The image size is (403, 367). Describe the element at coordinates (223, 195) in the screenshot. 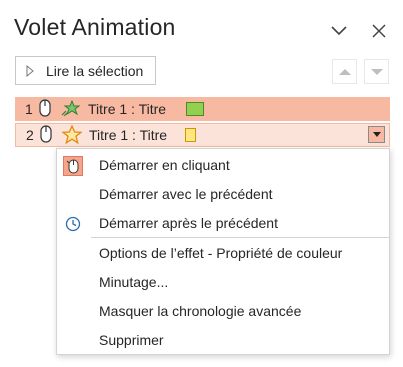

I see `menu-item-start-with-previous: Démarrer avec le précédent` at that location.